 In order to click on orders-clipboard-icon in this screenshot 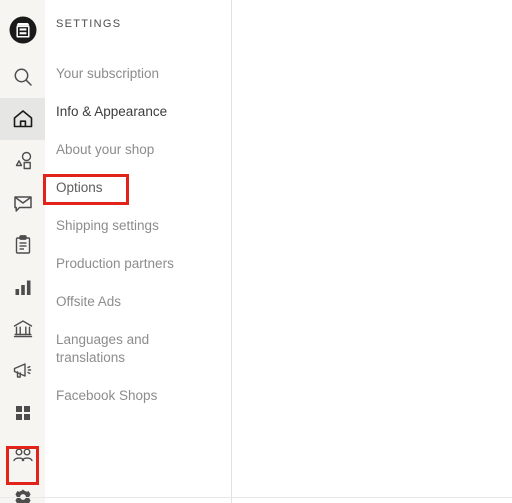, I will do `click(23, 245)`.